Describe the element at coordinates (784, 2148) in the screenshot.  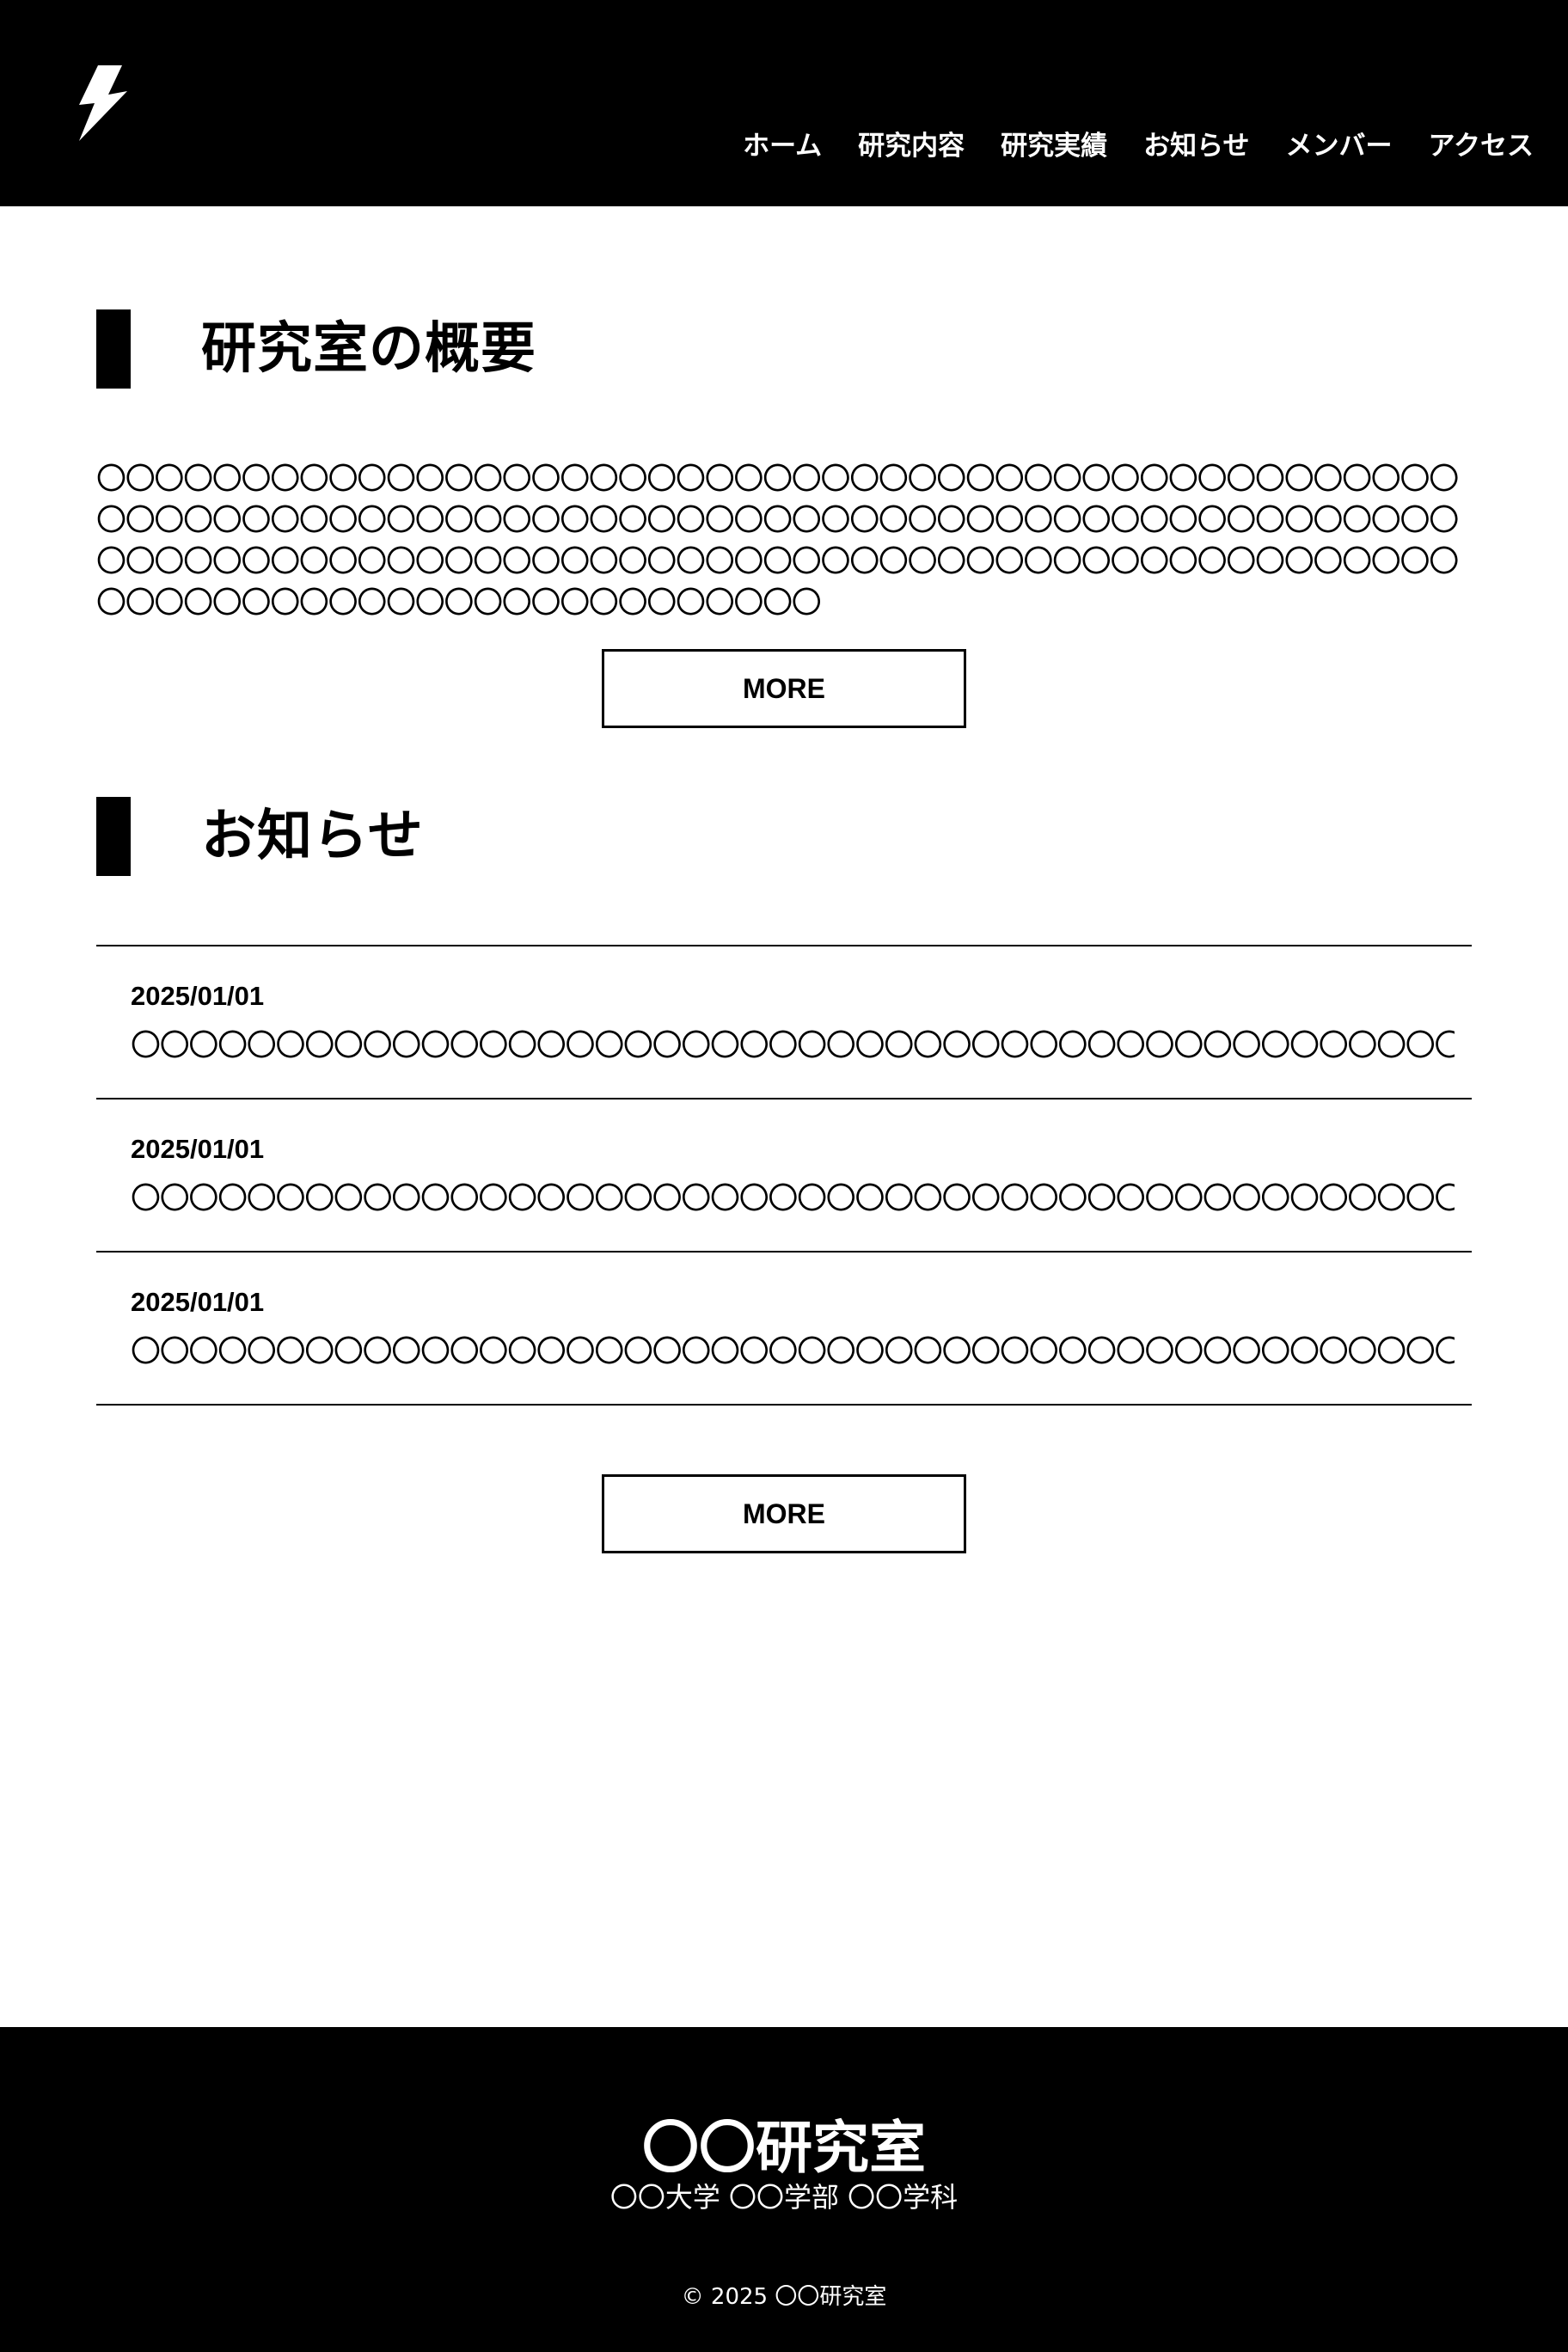
I see `footer-lab-name: 〇〇研究室` at that location.